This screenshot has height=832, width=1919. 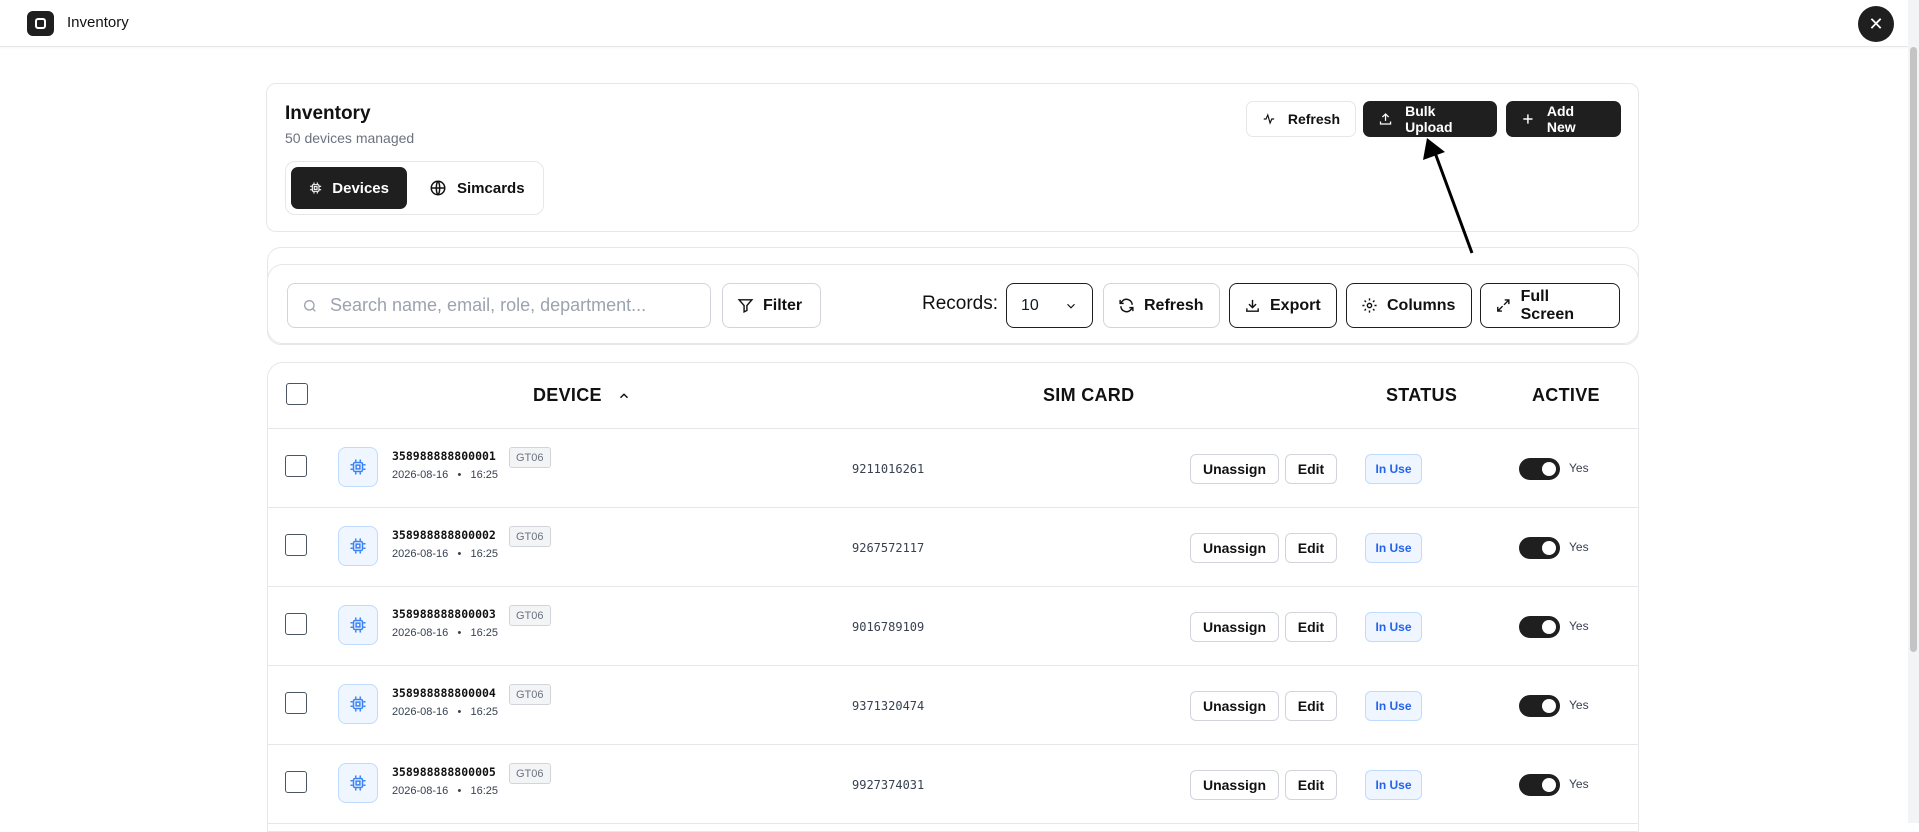 What do you see at coordinates (1528, 119) in the screenshot?
I see `plus-icon` at bounding box center [1528, 119].